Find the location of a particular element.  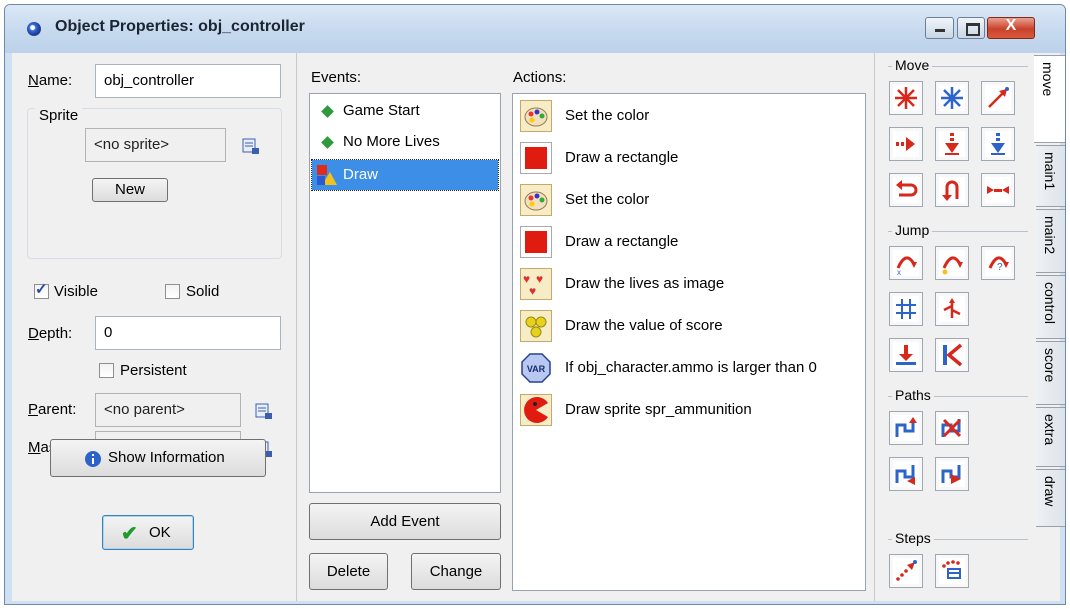

tab-control: control is located at coordinates (1050, 307).